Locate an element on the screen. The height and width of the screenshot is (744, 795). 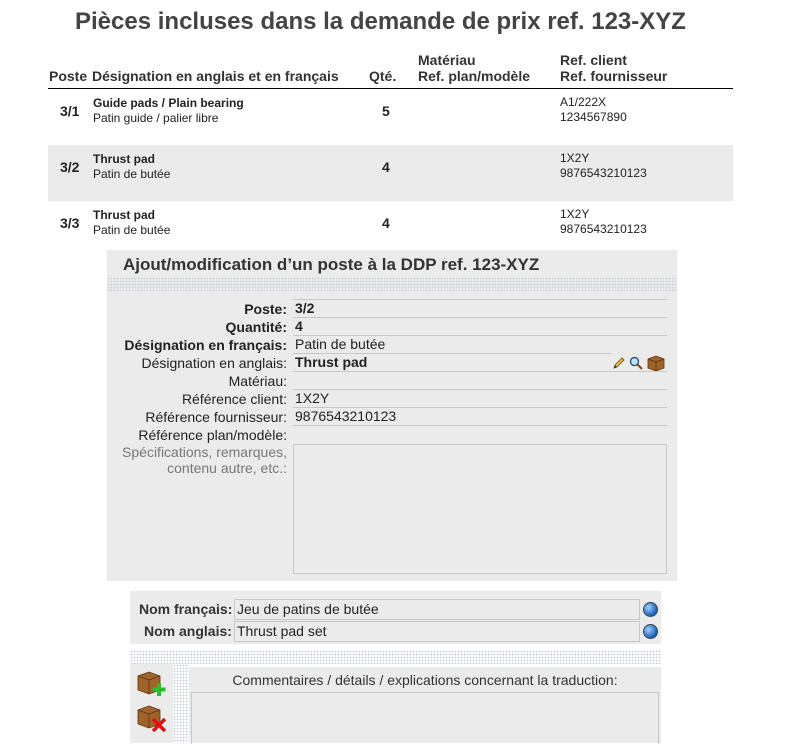
box-icon is located at coordinates (656, 363).